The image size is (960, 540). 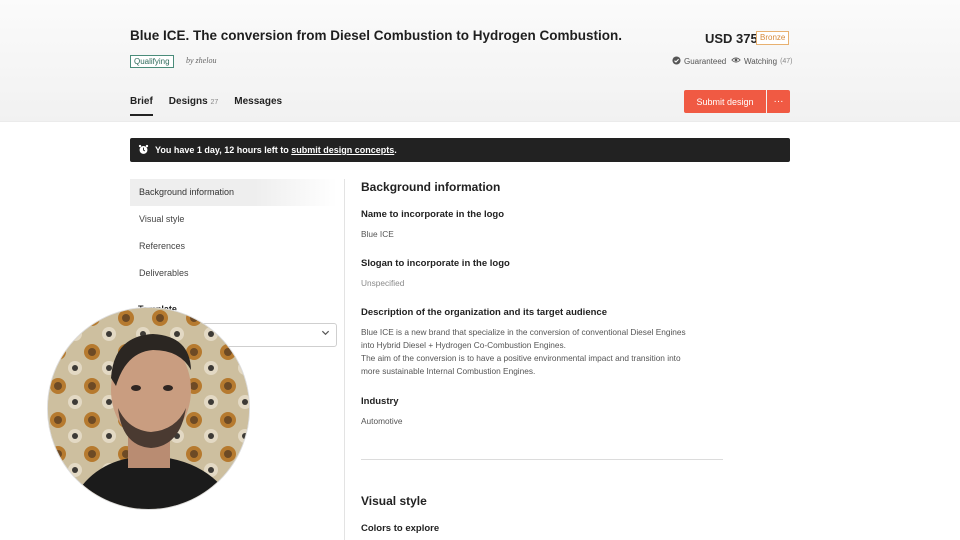 What do you see at coordinates (395, 150) in the screenshot?
I see `alert-suffix: .` at bounding box center [395, 150].